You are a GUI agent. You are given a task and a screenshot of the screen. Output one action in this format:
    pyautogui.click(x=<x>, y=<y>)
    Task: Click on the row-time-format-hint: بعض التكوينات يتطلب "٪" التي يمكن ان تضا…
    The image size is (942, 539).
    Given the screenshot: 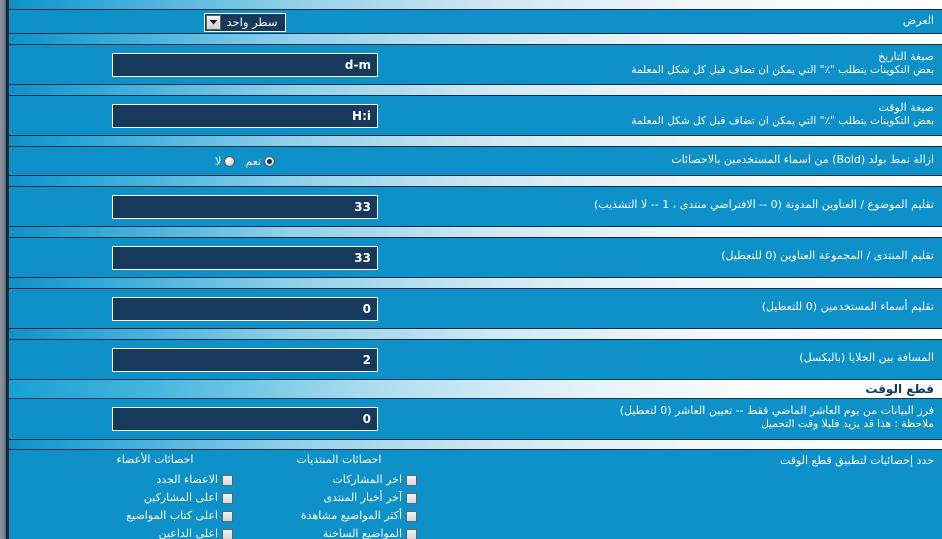 What is the action you would take?
    pyautogui.click(x=782, y=121)
    